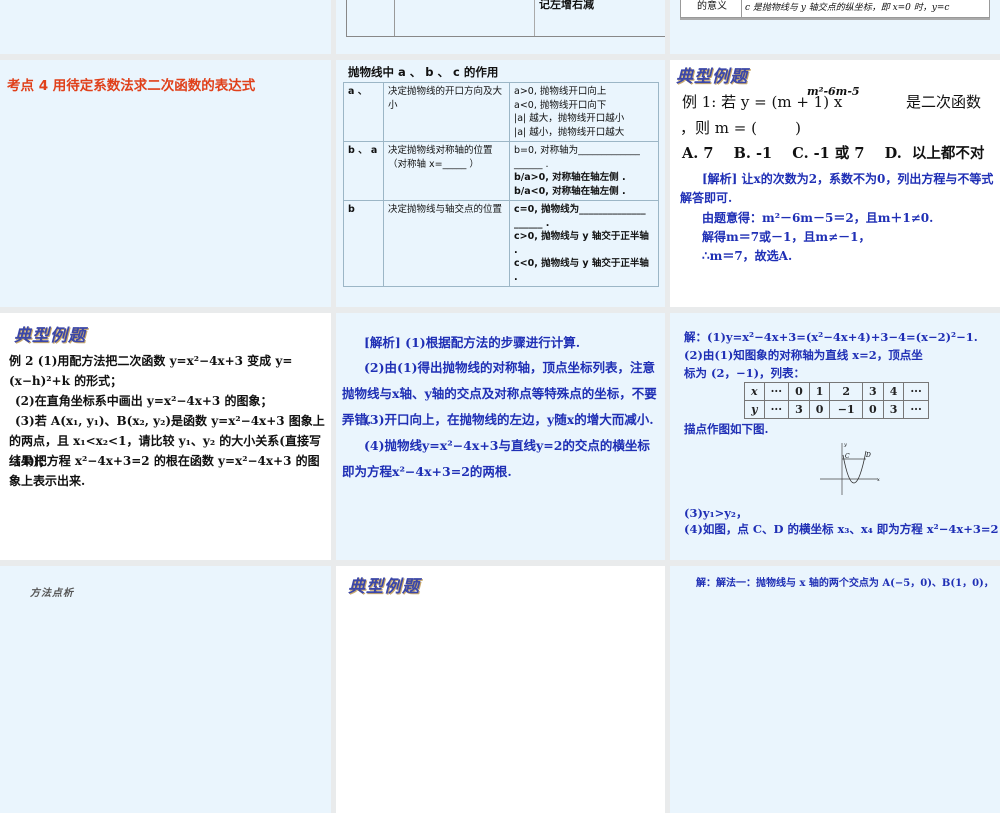  I want to click on table: 的意义 c 是抛物线与 y 轴交点的纵坐标，即 x=0 时，y=c, so click(835, 9).